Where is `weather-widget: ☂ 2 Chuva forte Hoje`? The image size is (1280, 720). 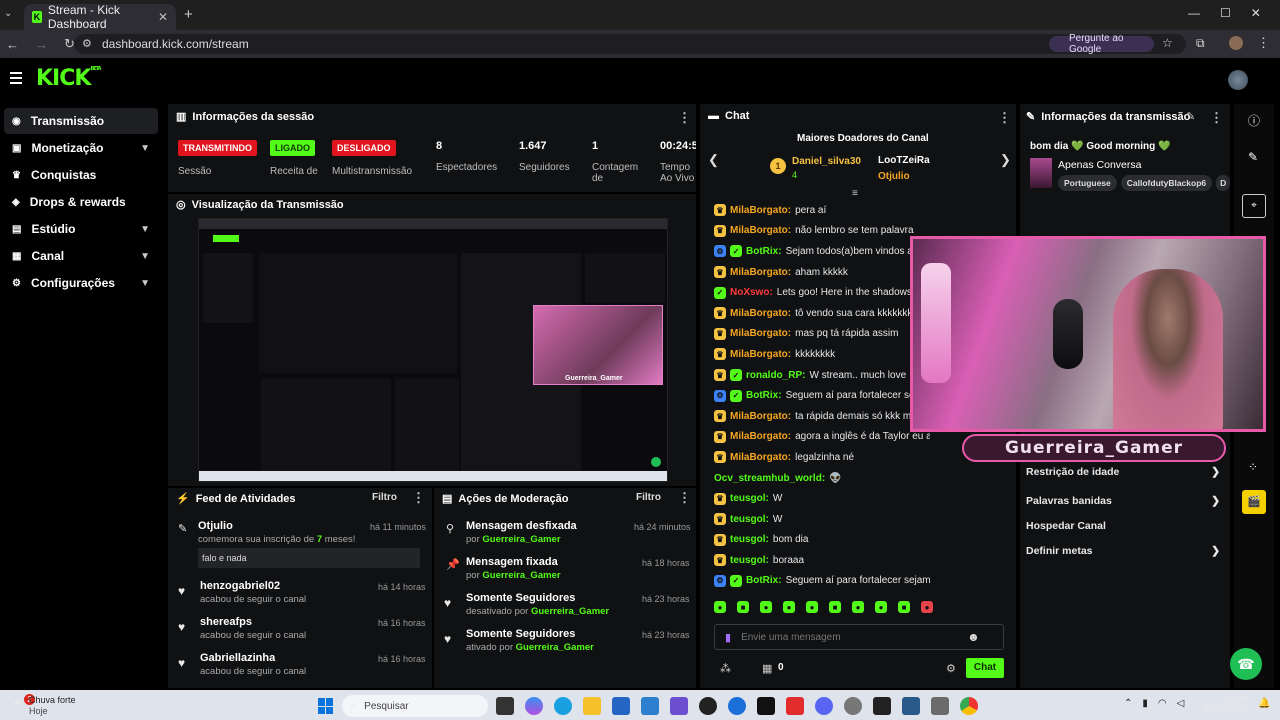
weather-widget: ☂ 2 Chuva forte Hoje is located at coordinates (55, 705).